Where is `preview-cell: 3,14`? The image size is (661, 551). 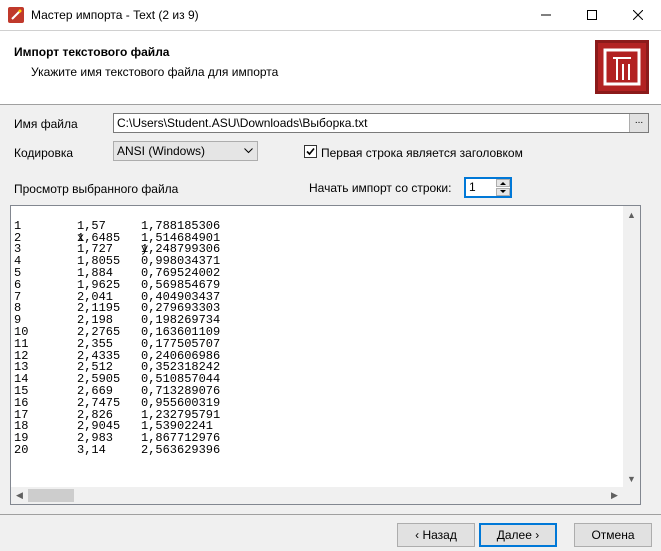
preview-cell: 3,14 is located at coordinates (91, 449).